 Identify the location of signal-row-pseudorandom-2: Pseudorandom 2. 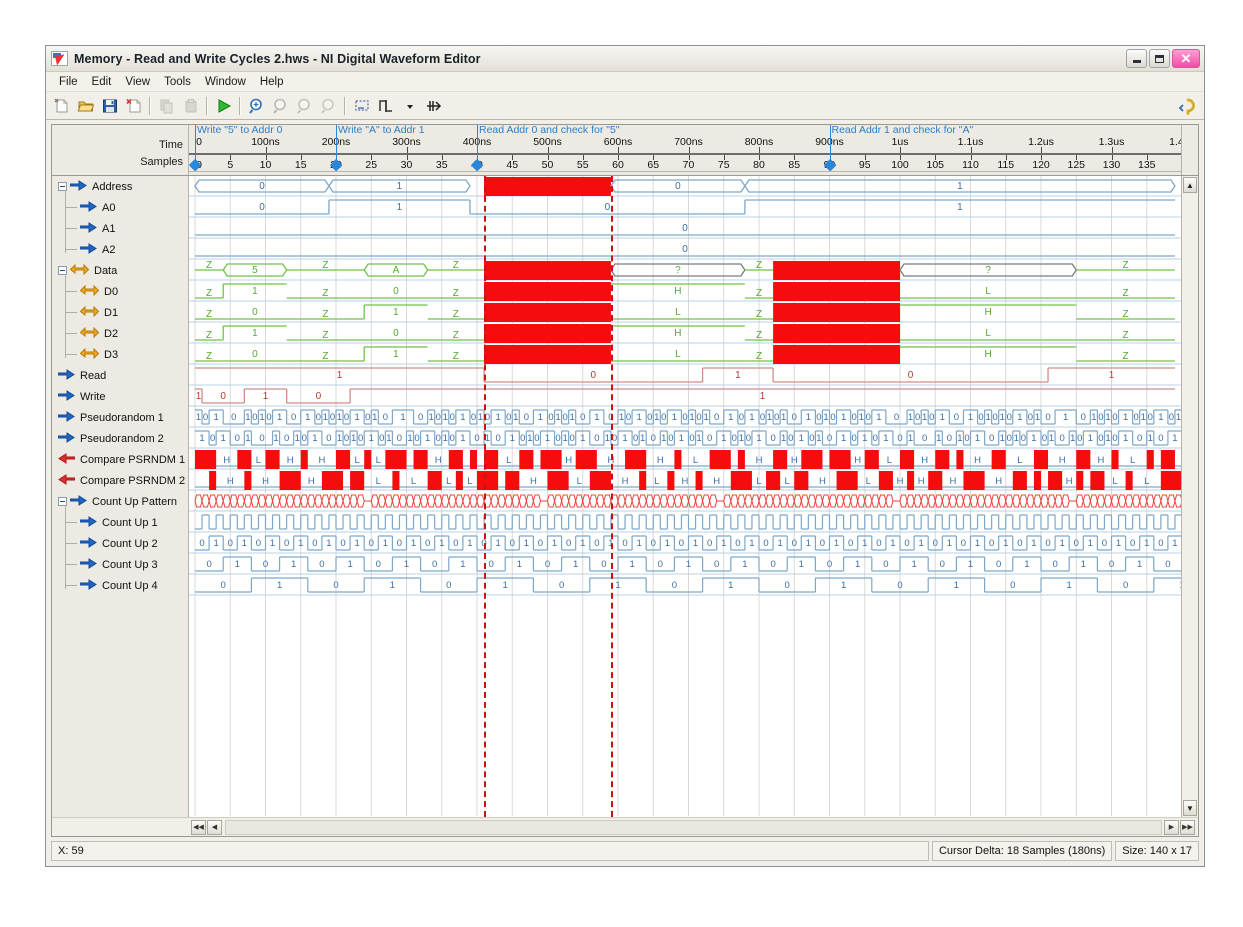
(120, 438).